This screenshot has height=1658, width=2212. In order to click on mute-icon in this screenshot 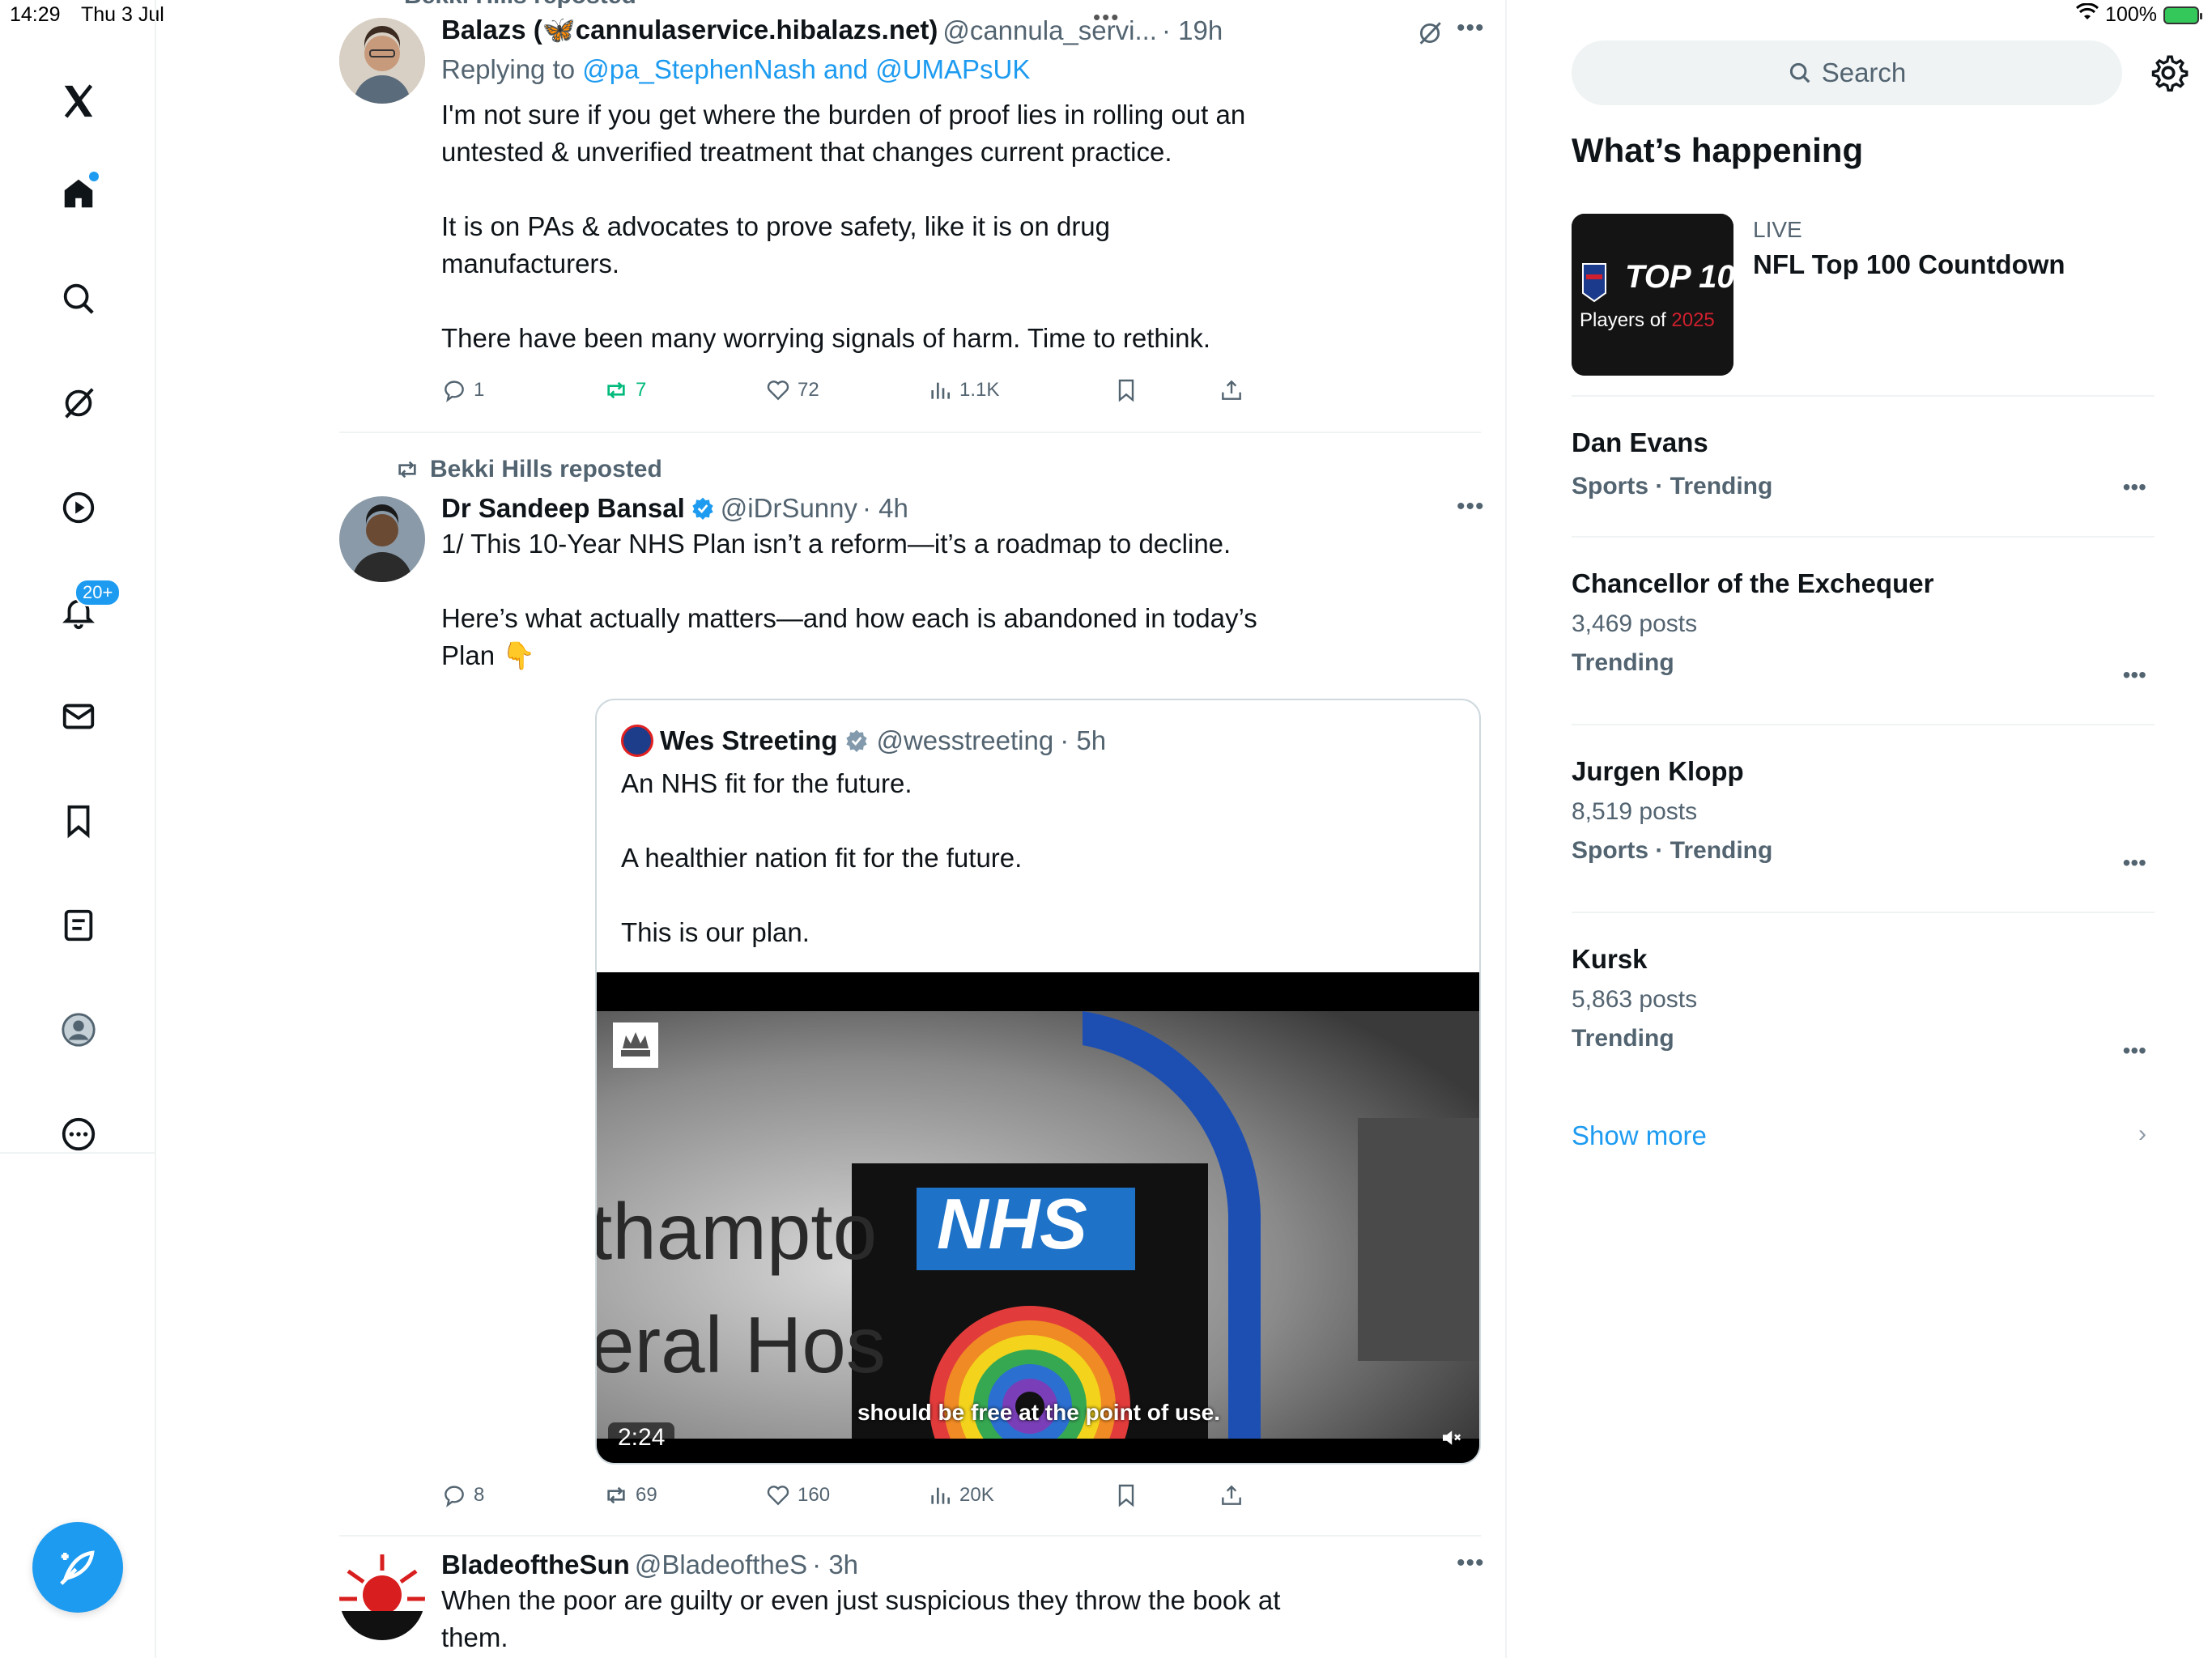, I will do `click(1451, 1440)`.